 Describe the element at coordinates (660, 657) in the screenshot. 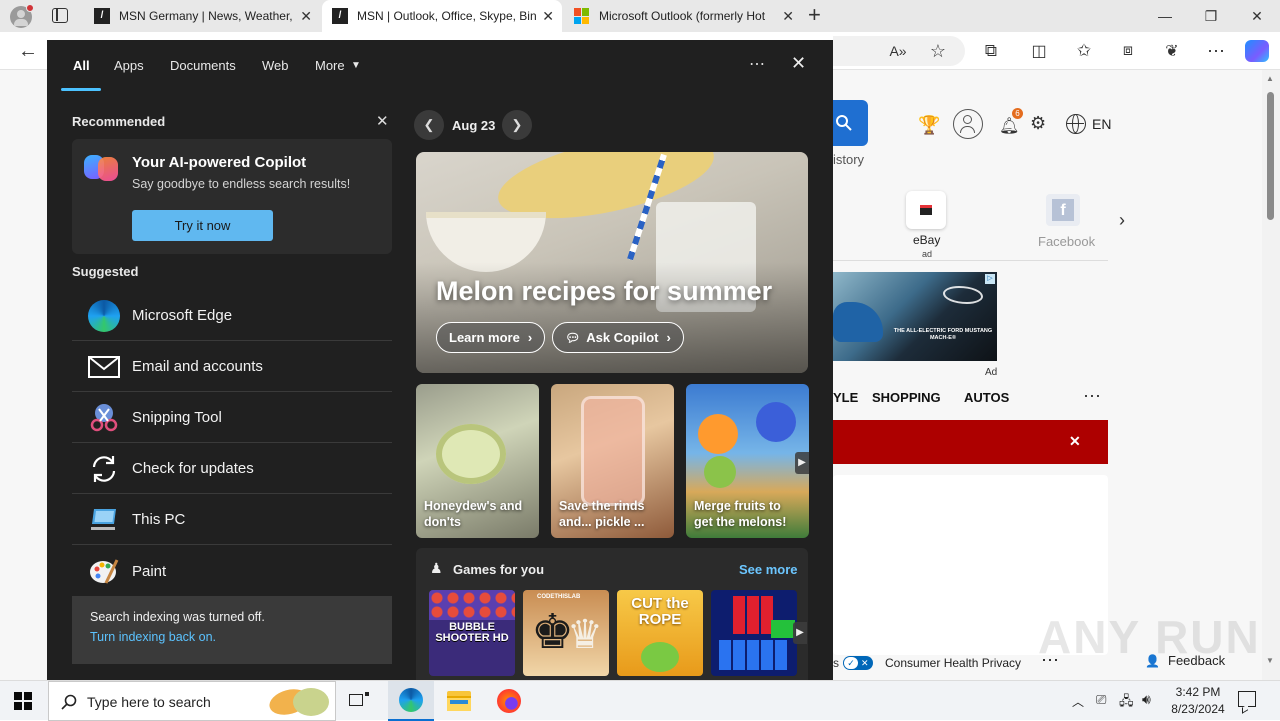

I see `om-nom-icon` at that location.